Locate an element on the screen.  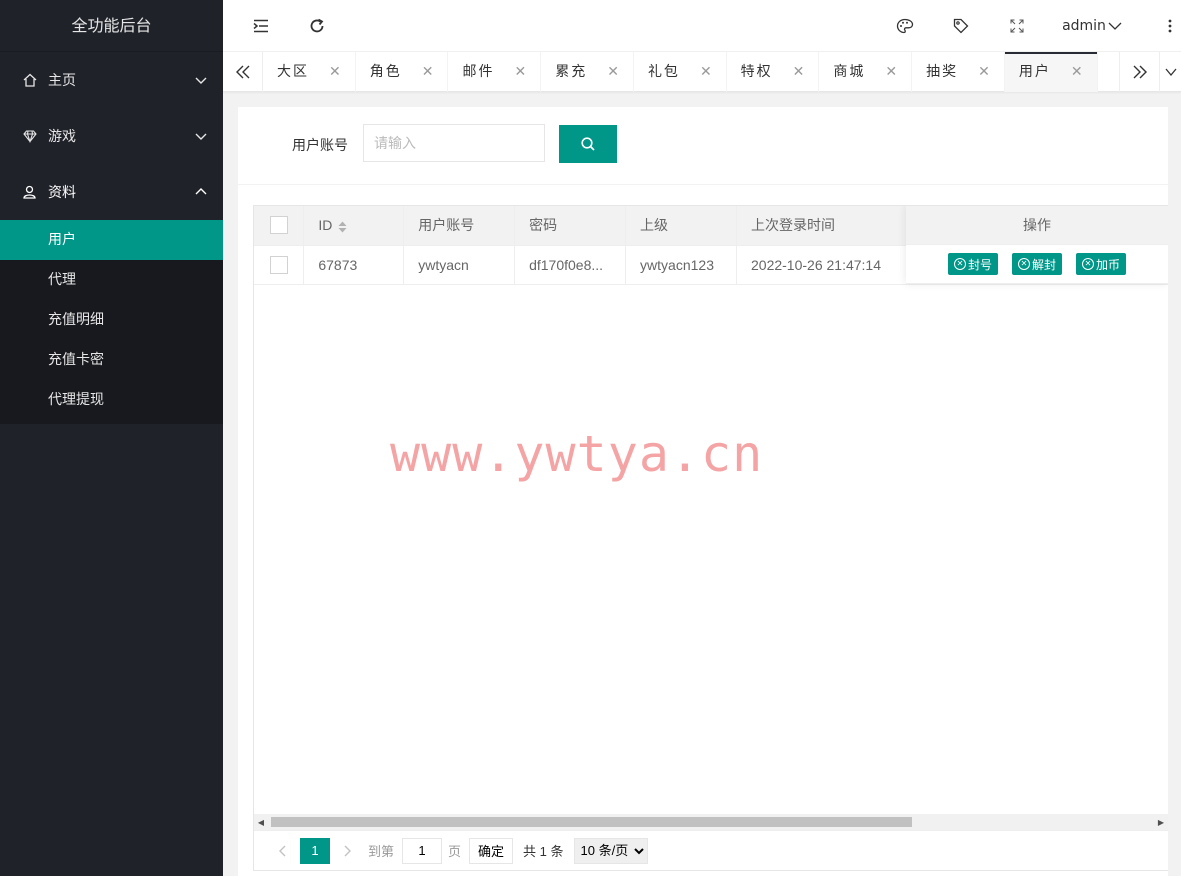
add-coins-button: ✕ 加币 is located at coordinates (1101, 264).